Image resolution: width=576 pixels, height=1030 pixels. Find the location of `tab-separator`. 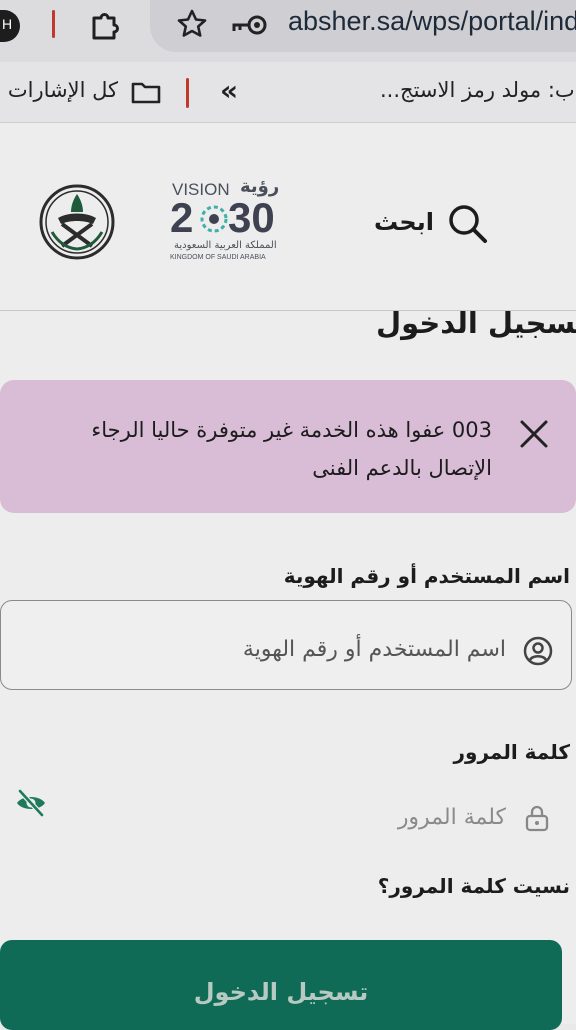

tab-separator is located at coordinates (53, 24).